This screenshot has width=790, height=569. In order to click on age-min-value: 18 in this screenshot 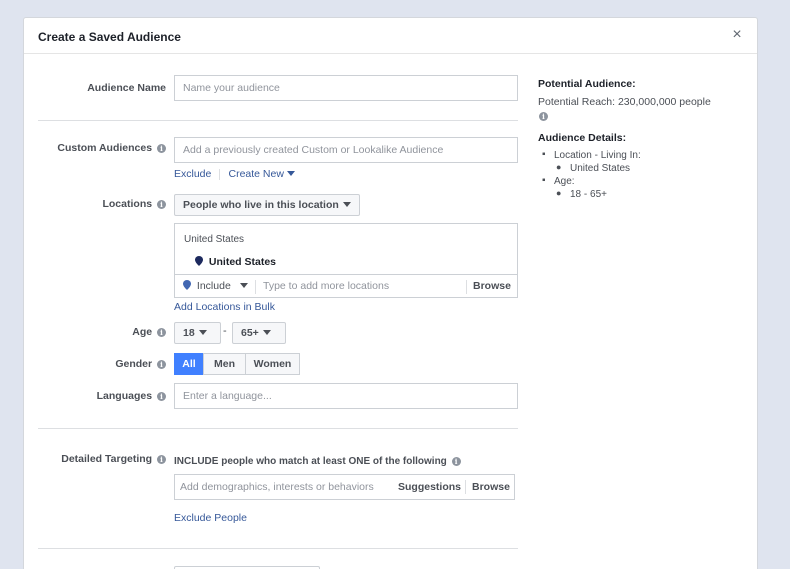, I will do `click(189, 333)`.